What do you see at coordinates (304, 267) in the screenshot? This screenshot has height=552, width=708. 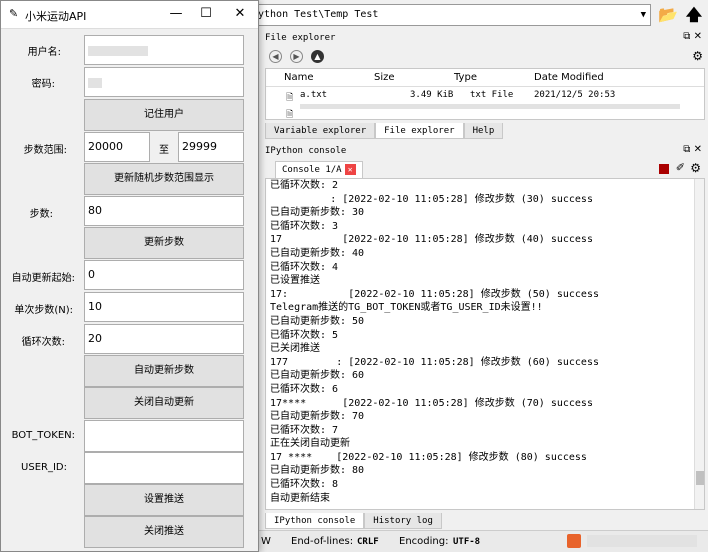 I see `console-line: 已循环次数: 4` at bounding box center [304, 267].